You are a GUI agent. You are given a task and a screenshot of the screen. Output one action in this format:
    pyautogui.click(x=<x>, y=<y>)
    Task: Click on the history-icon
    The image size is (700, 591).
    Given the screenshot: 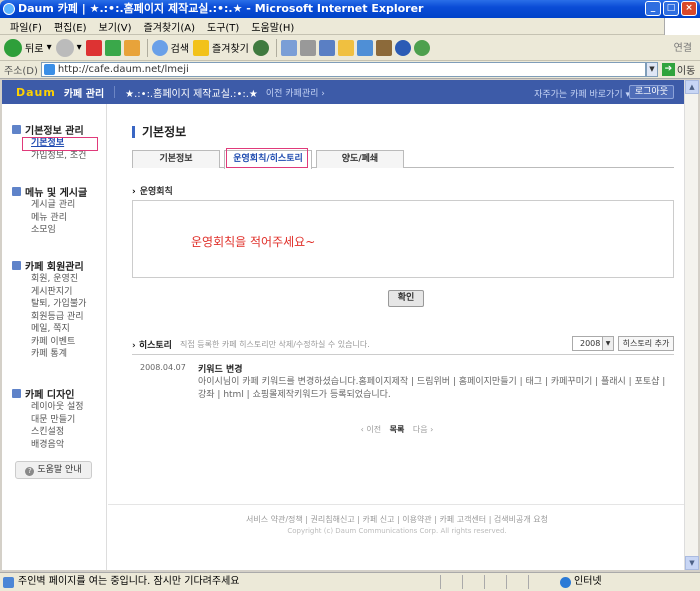 What is the action you would take?
    pyautogui.click(x=260, y=47)
    